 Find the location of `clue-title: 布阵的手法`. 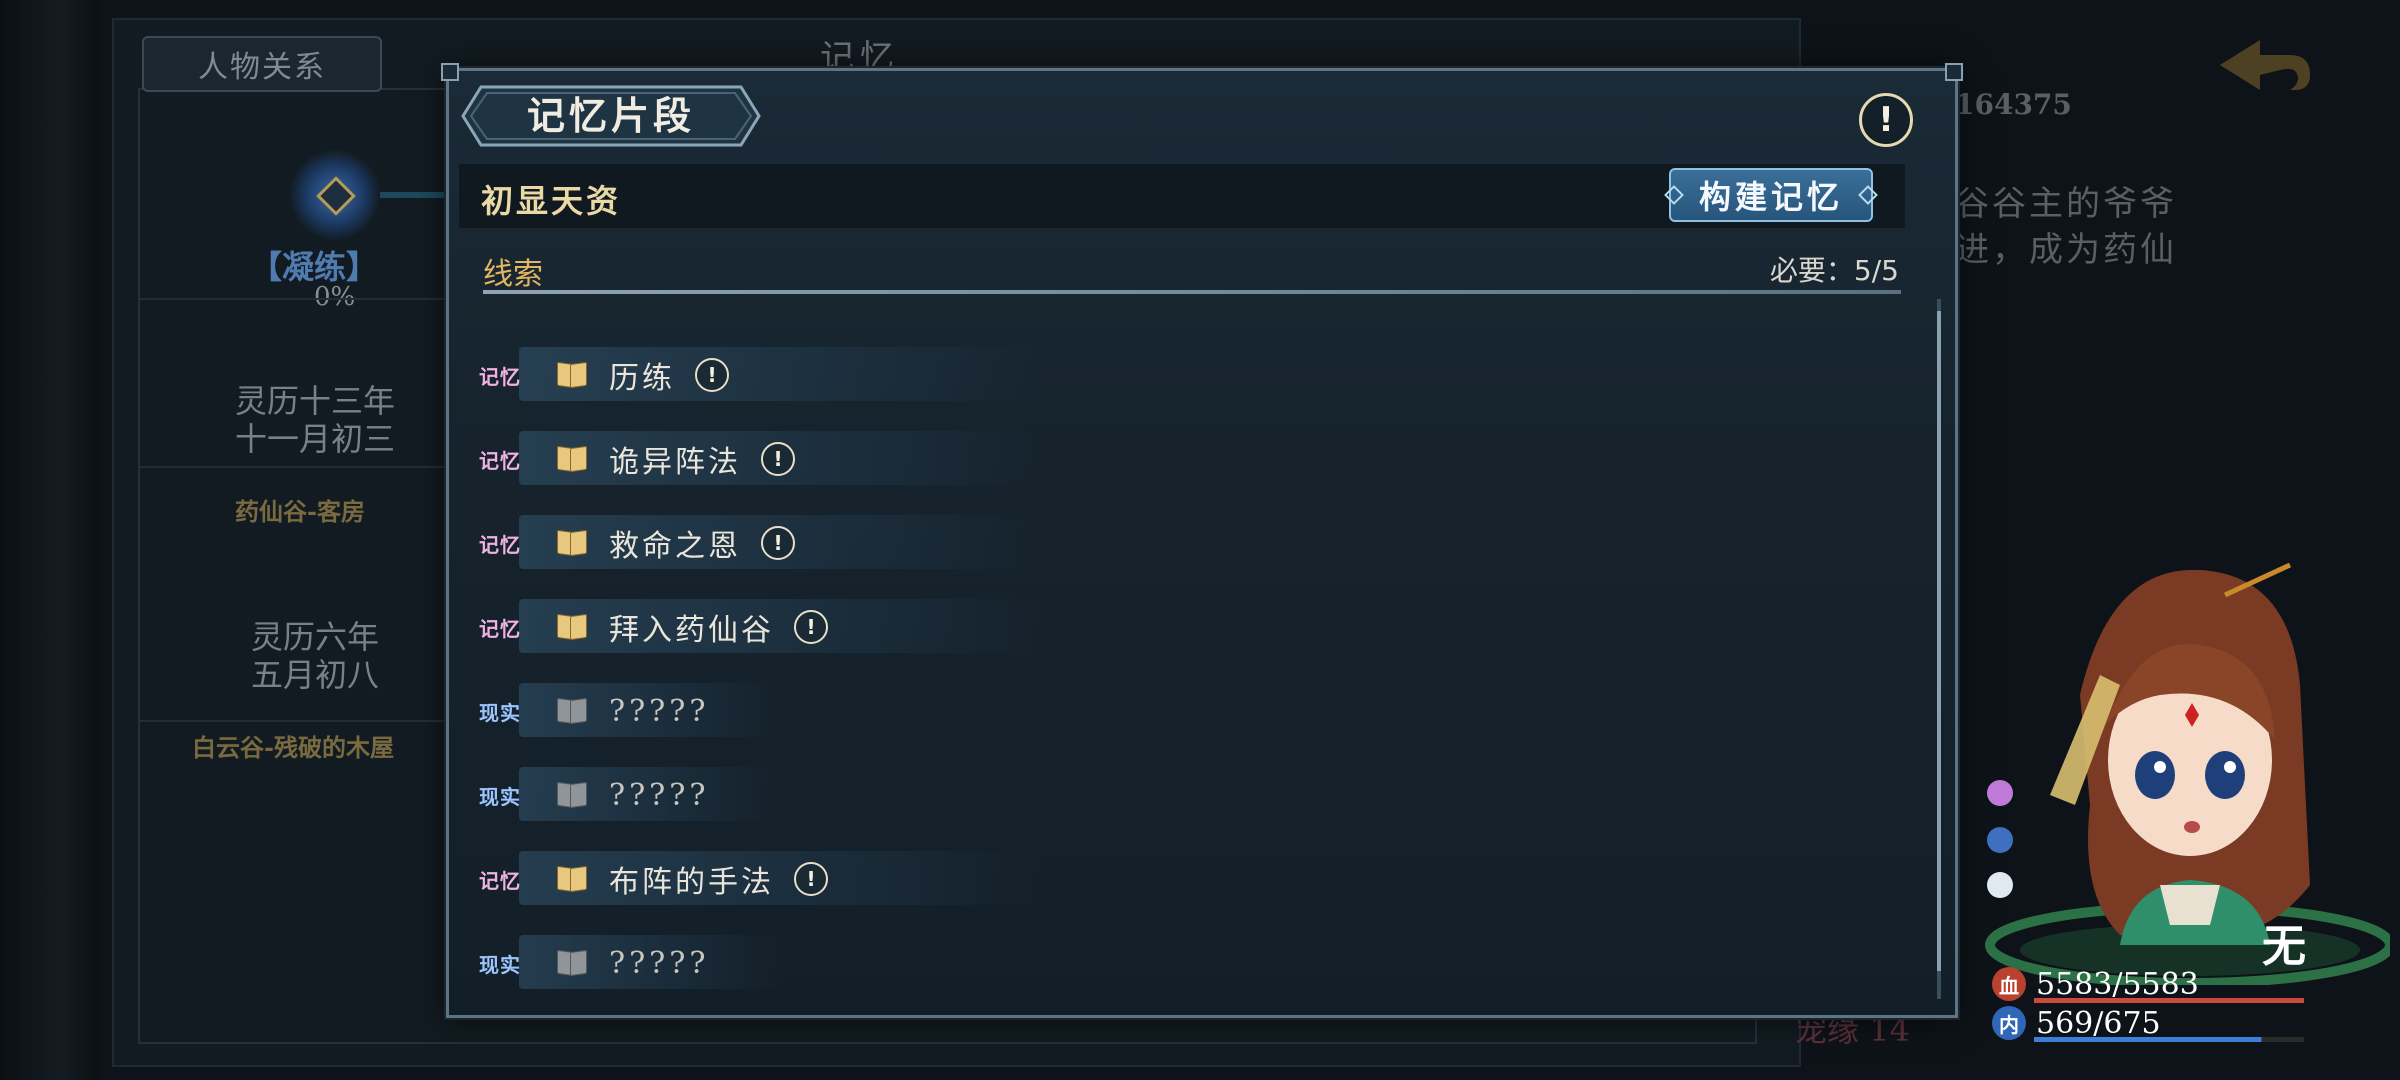

clue-title: 布阵的手法 is located at coordinates (691, 882).